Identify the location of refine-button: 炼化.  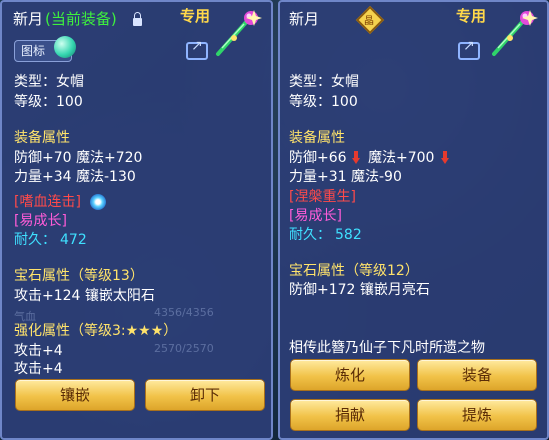
(350, 375).